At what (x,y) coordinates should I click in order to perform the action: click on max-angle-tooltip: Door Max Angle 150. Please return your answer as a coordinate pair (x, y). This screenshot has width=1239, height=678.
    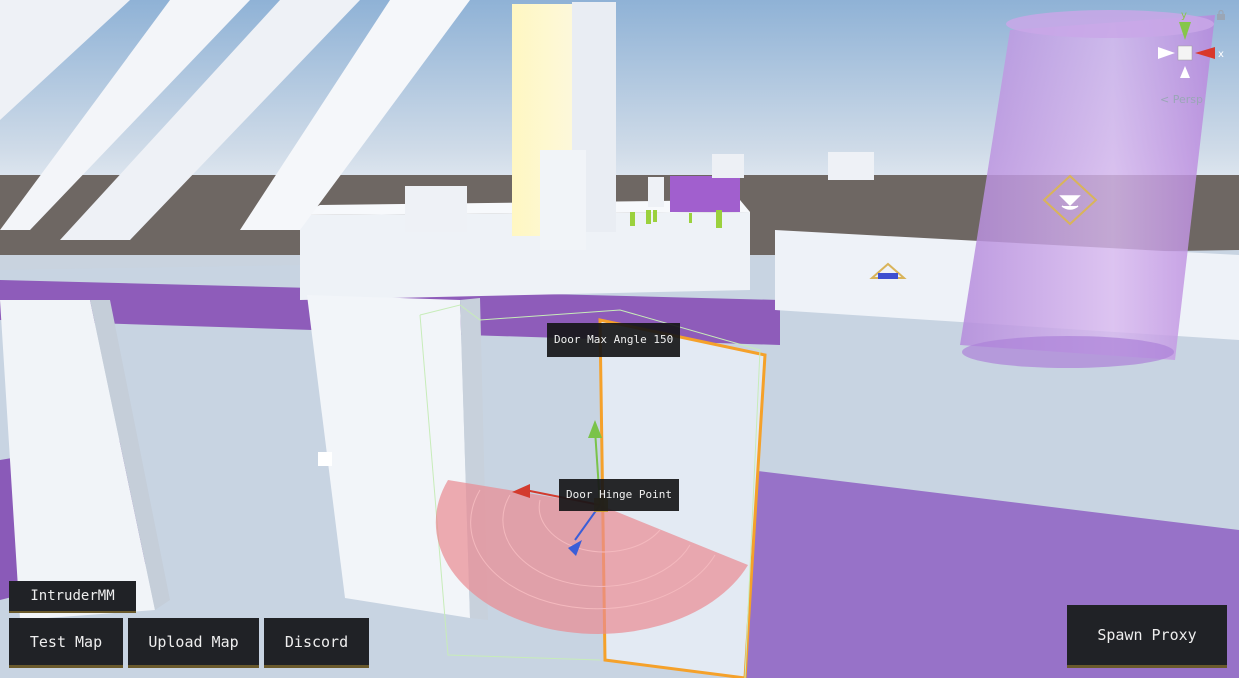
    Looking at the image, I should click on (614, 340).